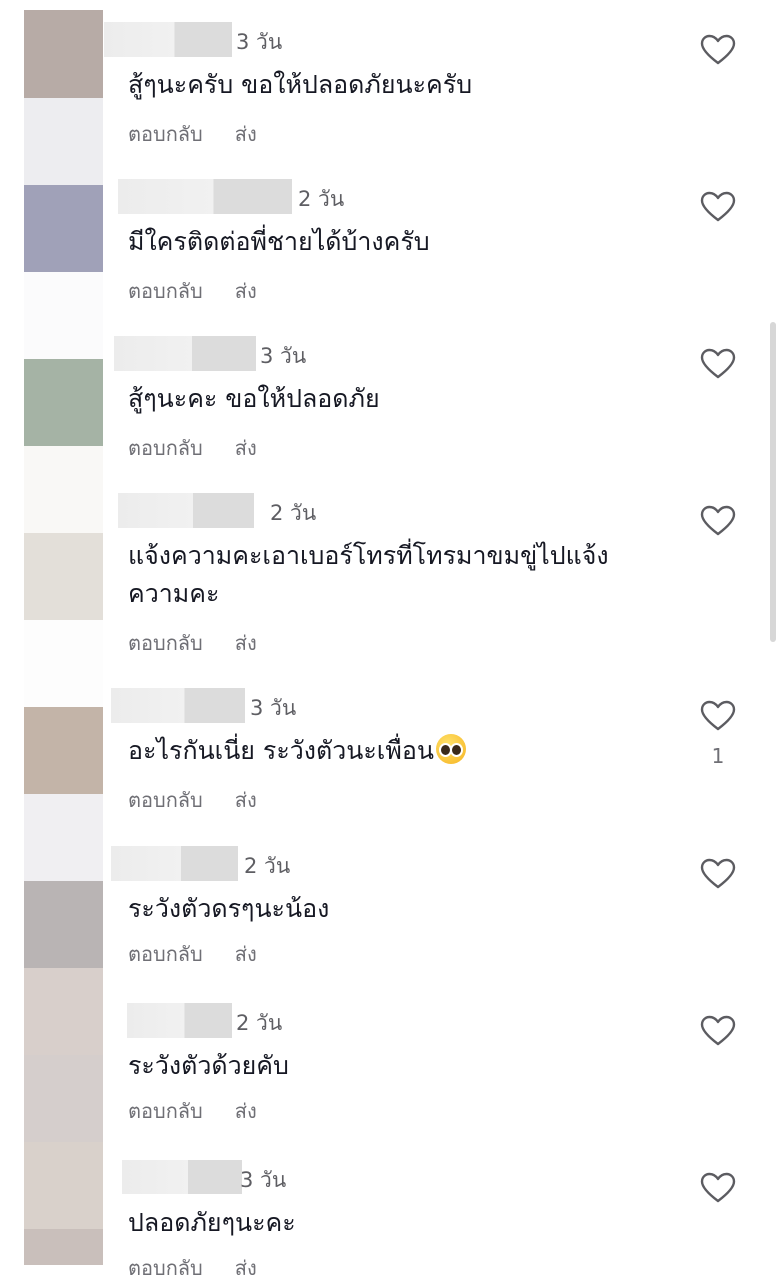 The height and width of the screenshot is (1284, 778). I want to click on like-count: 1, so click(718, 756).